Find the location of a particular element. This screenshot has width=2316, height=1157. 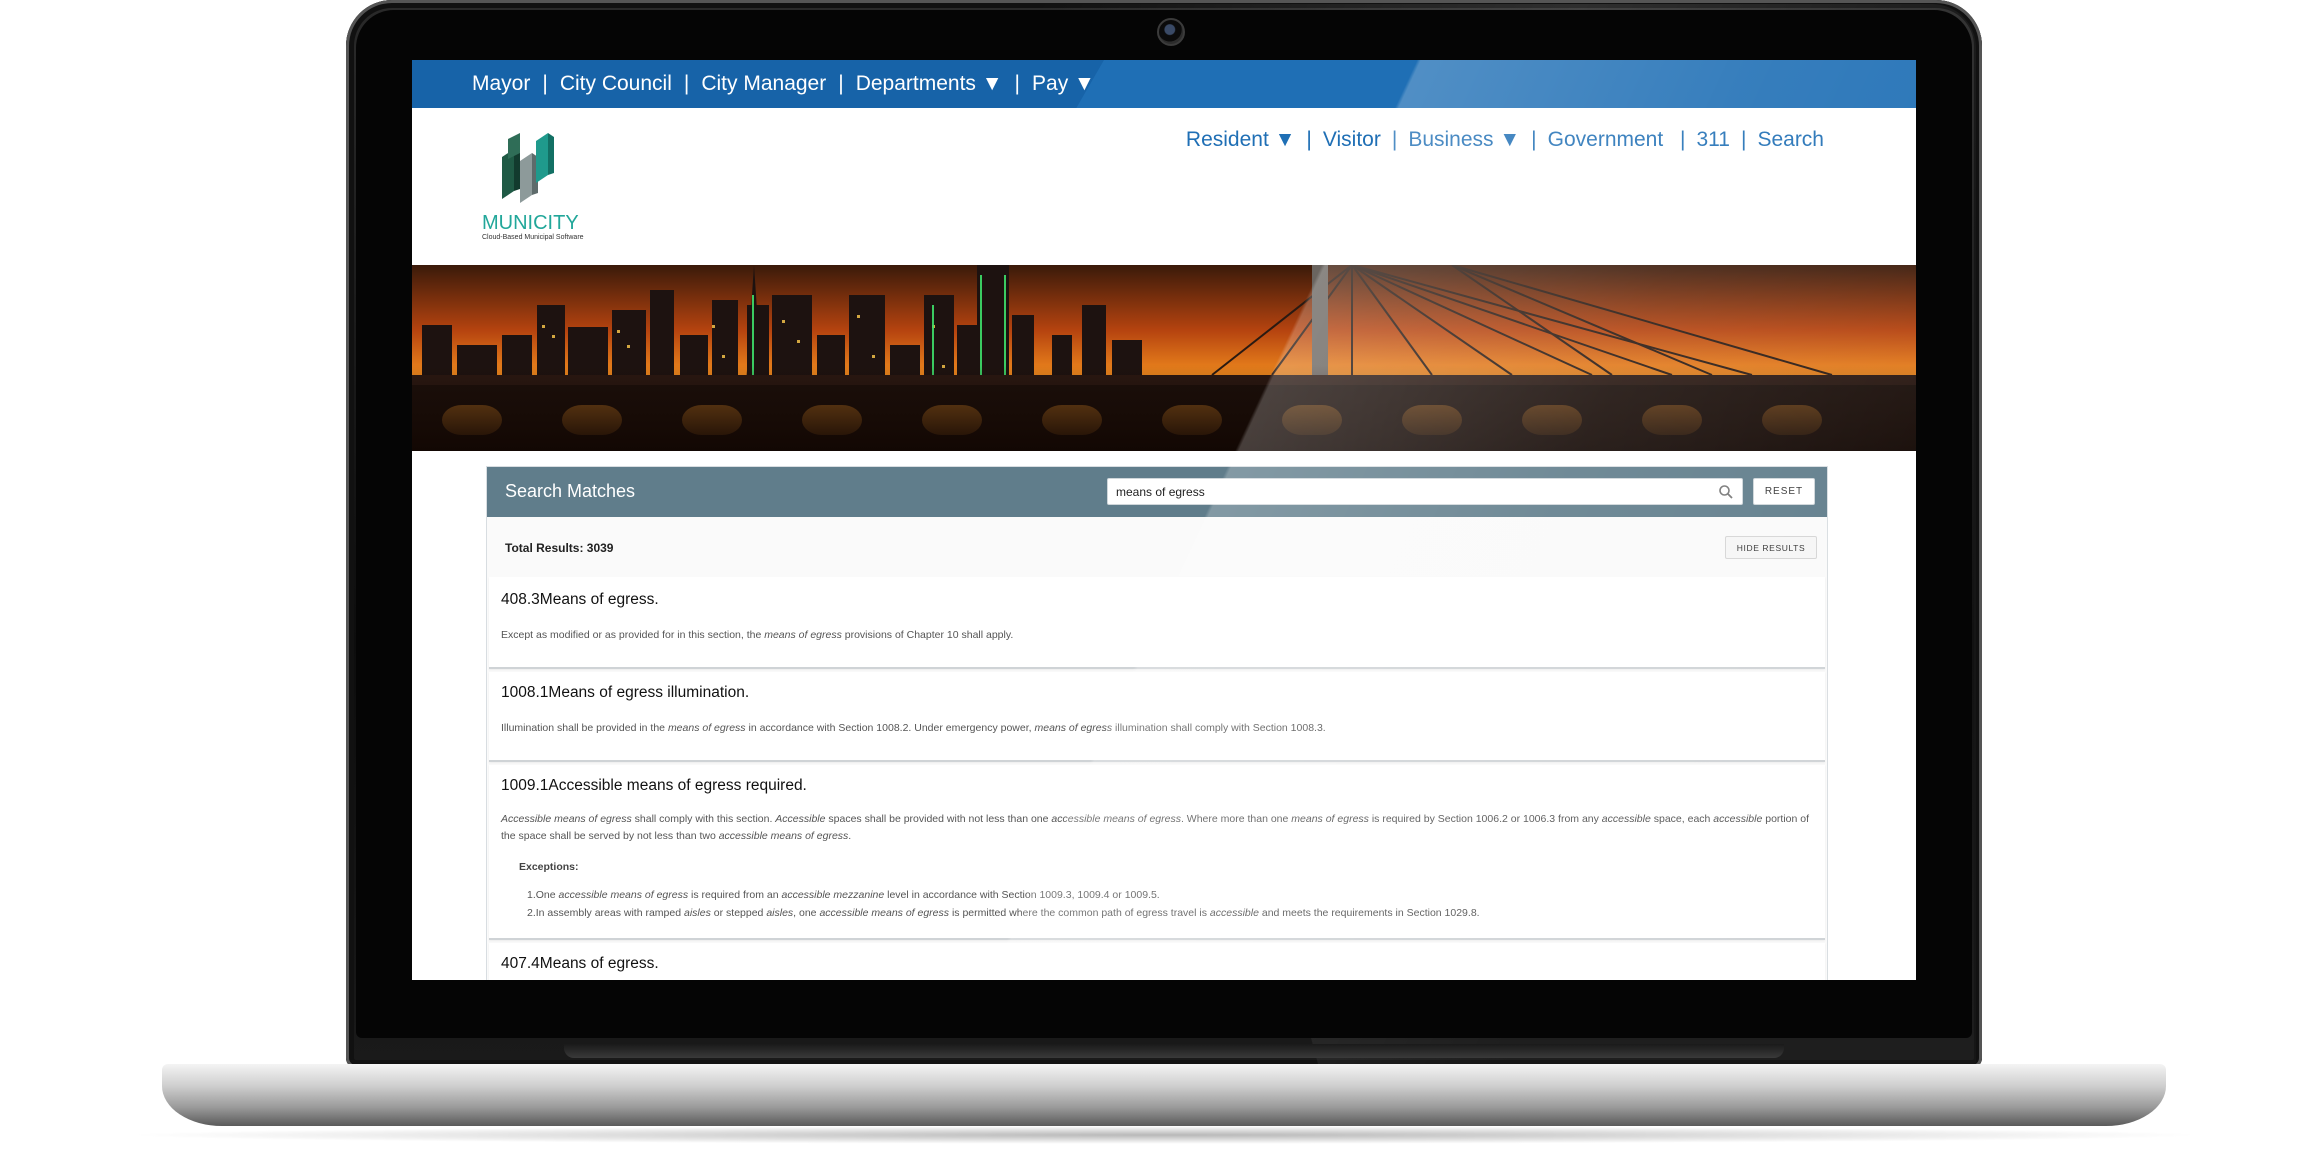

nav-item-government: Government is located at coordinates (1606, 140).